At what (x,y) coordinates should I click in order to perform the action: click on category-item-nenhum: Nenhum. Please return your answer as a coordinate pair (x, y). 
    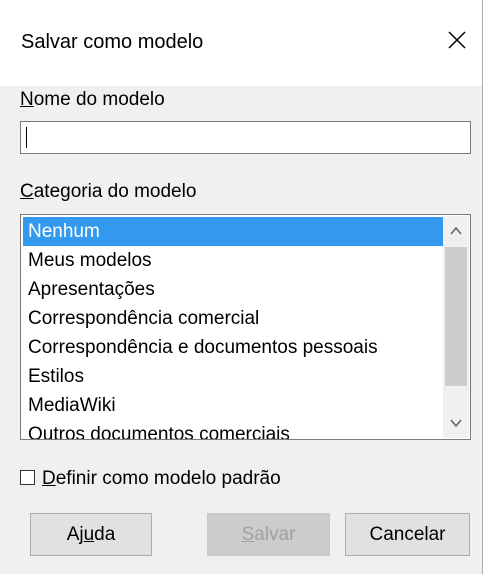
    Looking at the image, I should click on (233, 231).